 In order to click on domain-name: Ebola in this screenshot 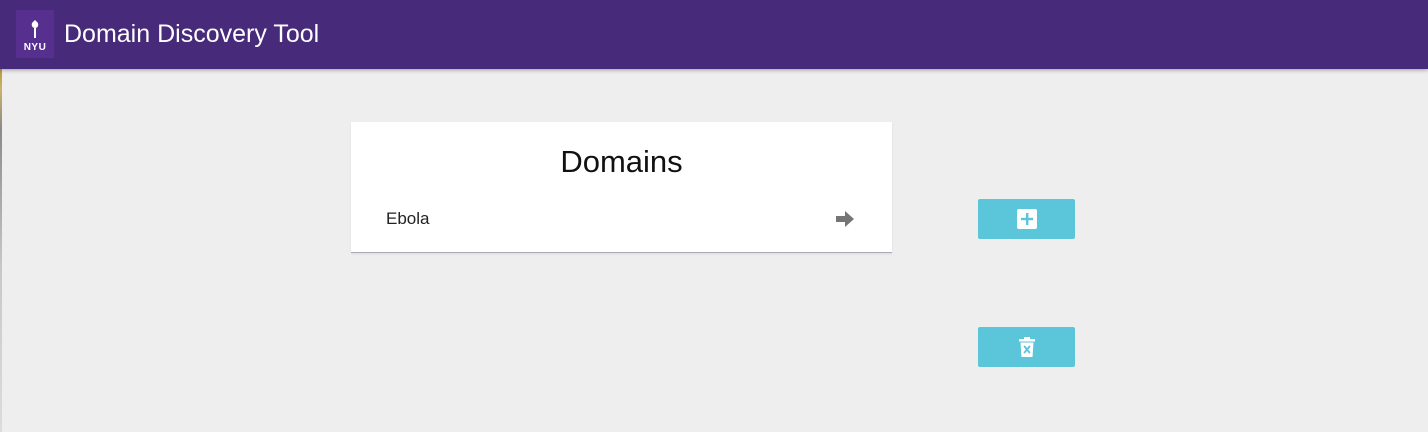, I will do `click(407, 219)`.